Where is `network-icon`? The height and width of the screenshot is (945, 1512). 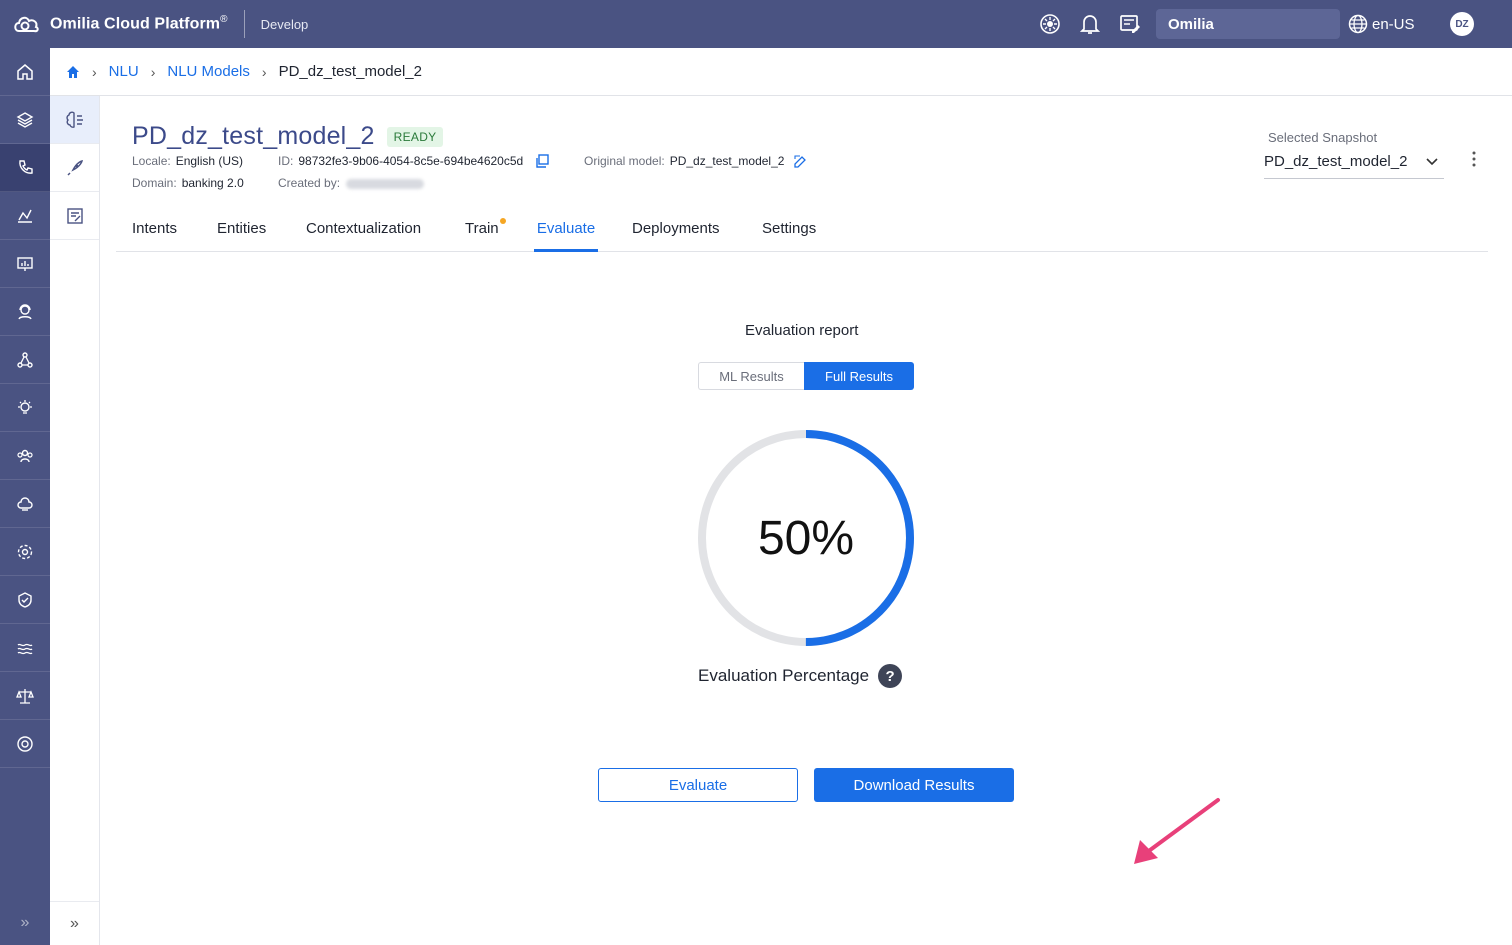
network-icon is located at coordinates (25, 359).